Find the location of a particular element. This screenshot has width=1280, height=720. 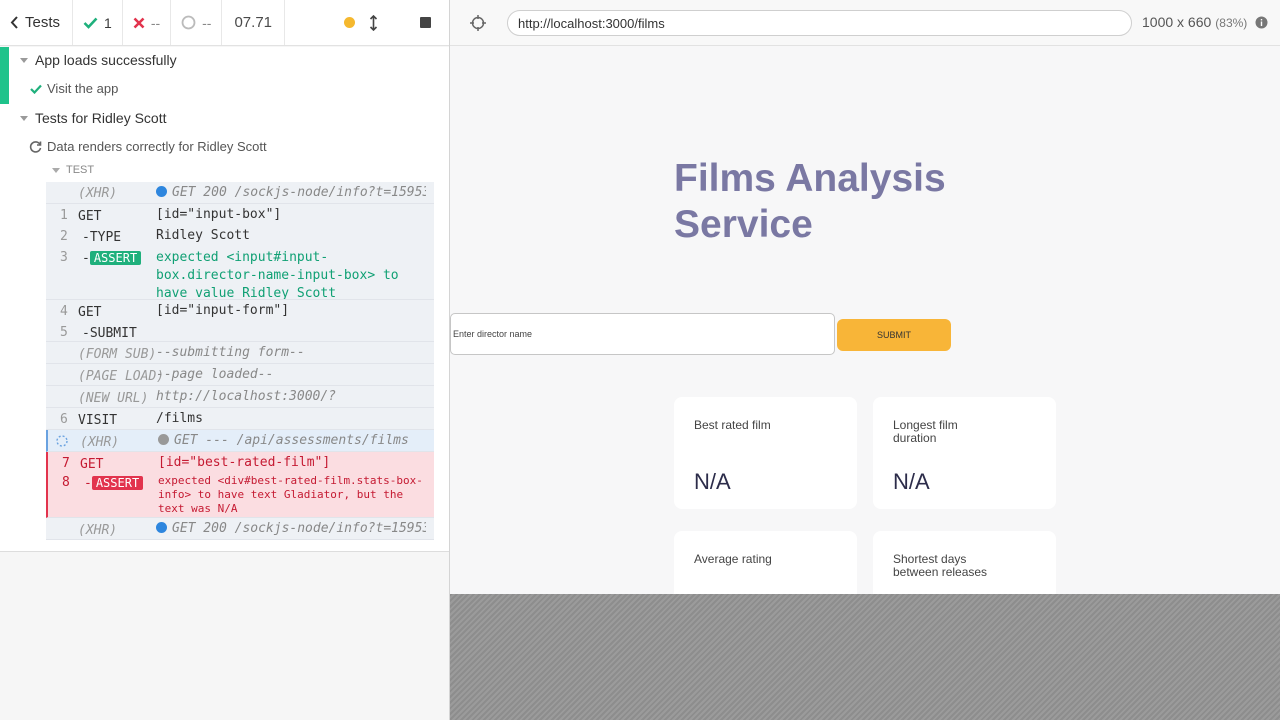

command-row: (NEW URL) http://localhost:3000/? is located at coordinates (240, 397).